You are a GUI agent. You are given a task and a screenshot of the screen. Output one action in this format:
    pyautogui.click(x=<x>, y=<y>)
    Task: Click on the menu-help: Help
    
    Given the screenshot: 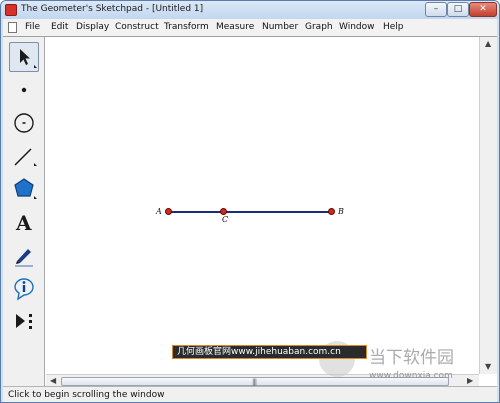 What is the action you would take?
    pyautogui.click(x=393, y=27)
    